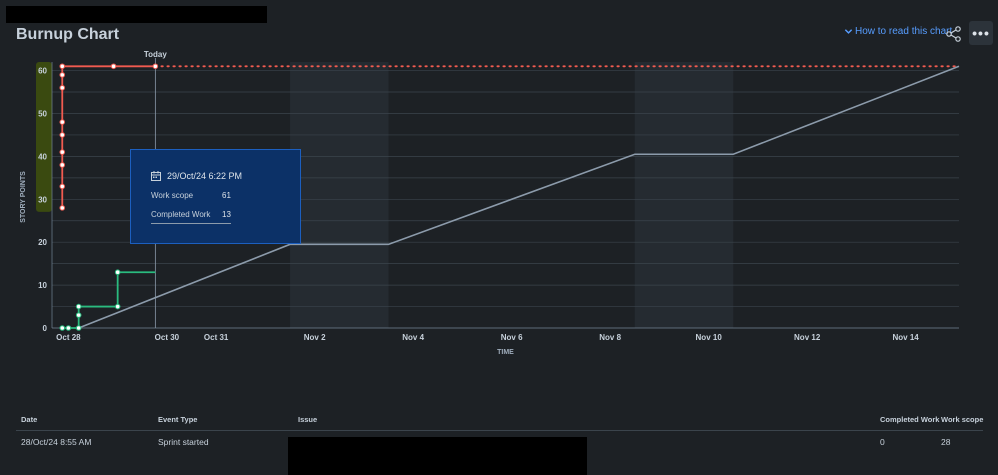 Image resolution: width=998 pixels, height=475 pixels. Describe the element at coordinates (42, 113) in the screenshot. I see `y-tick-label: 50` at that location.